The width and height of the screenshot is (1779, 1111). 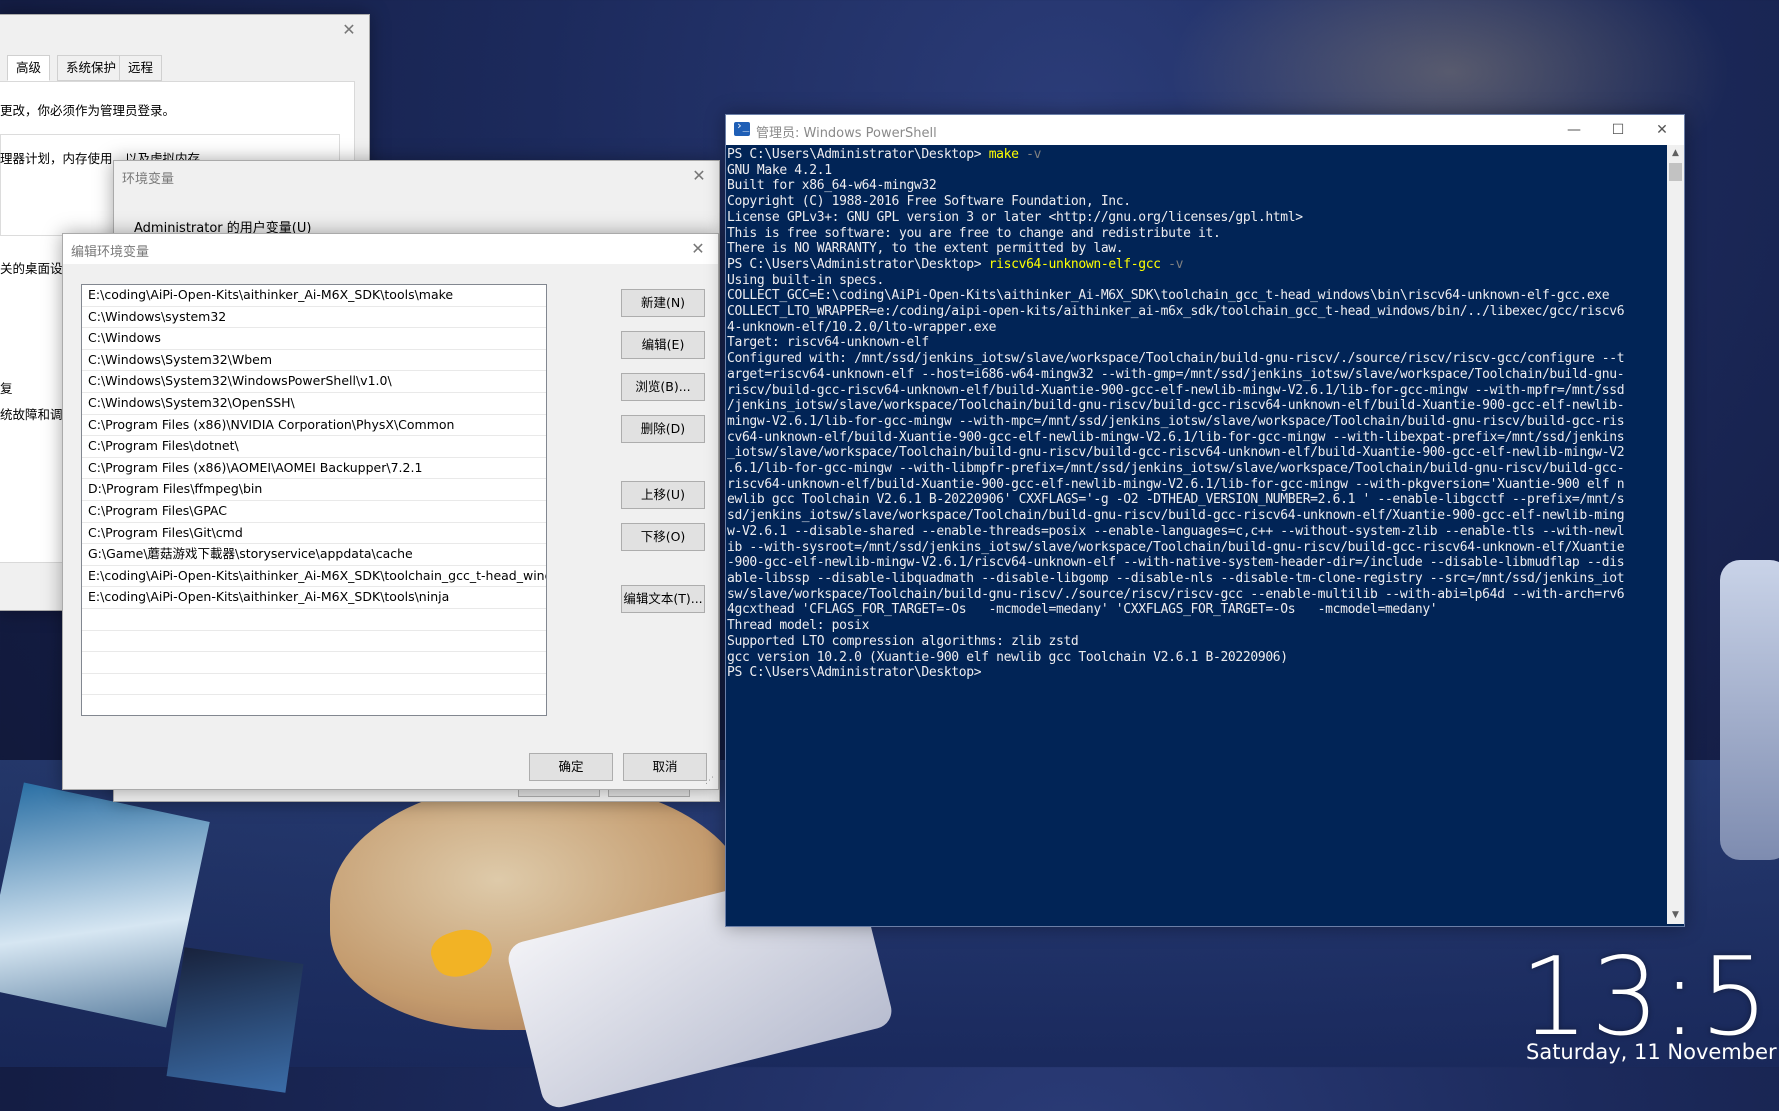 What do you see at coordinates (314, 447) in the screenshot?
I see `list-item: C:\Program Files\dotnet\` at bounding box center [314, 447].